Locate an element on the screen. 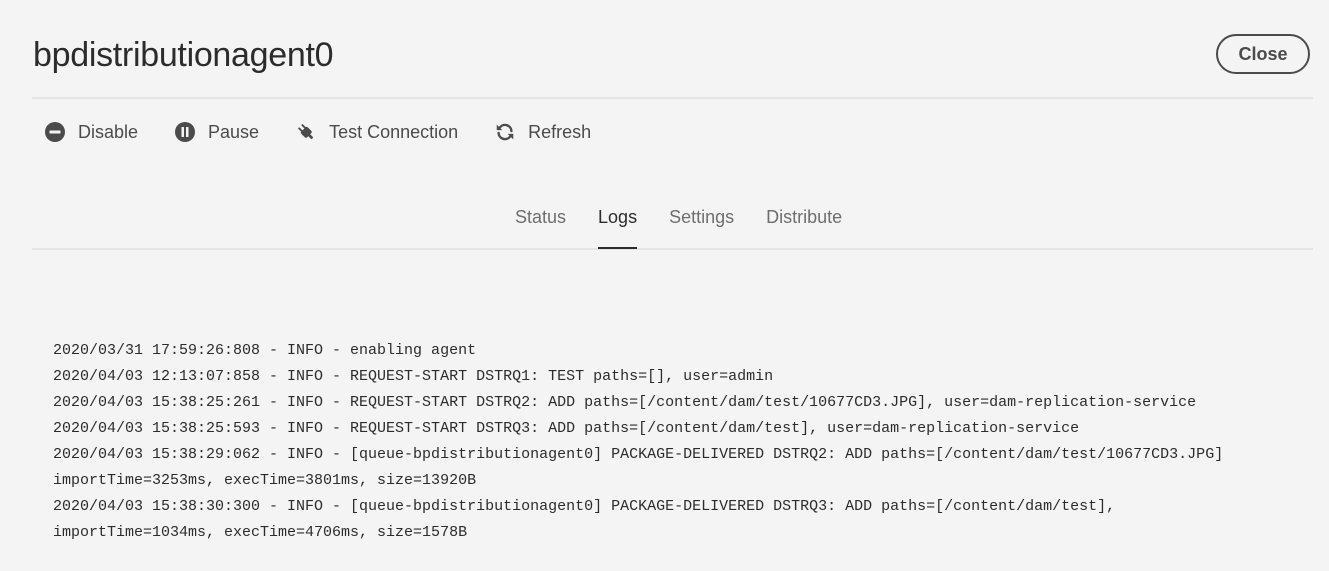 The height and width of the screenshot is (571, 1329). disable-button: Disable is located at coordinates (91, 132).